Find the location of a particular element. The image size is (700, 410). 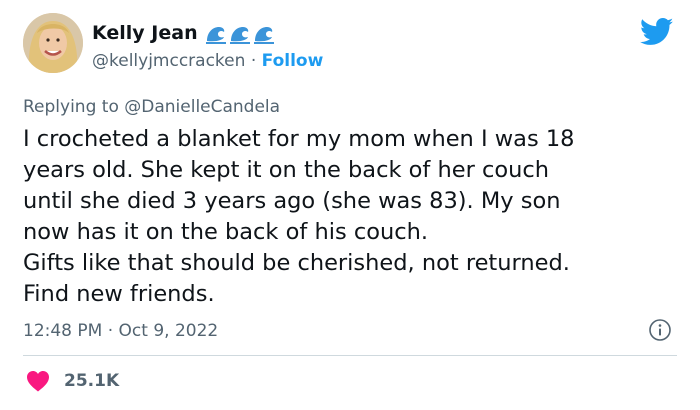

avatar is located at coordinates (53, 43).